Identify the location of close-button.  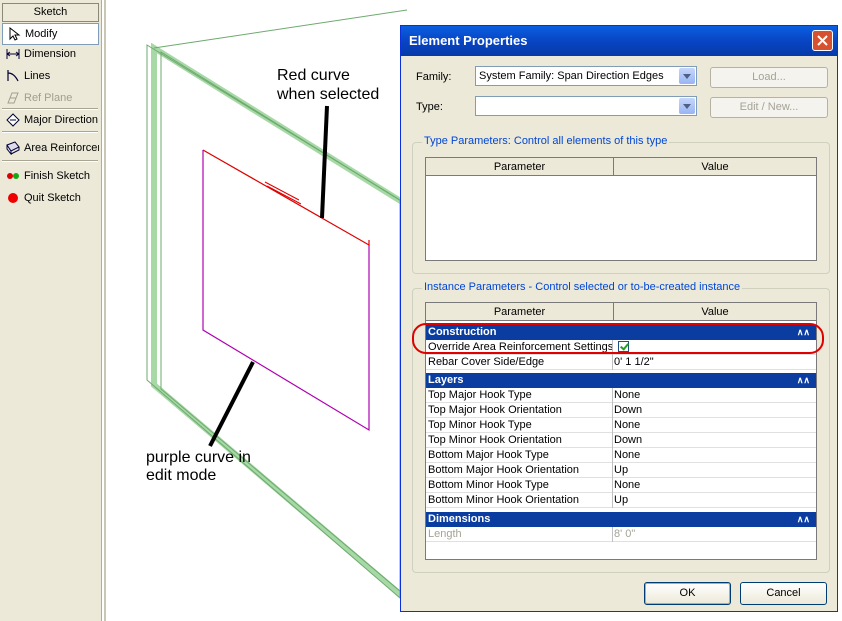
(822, 40).